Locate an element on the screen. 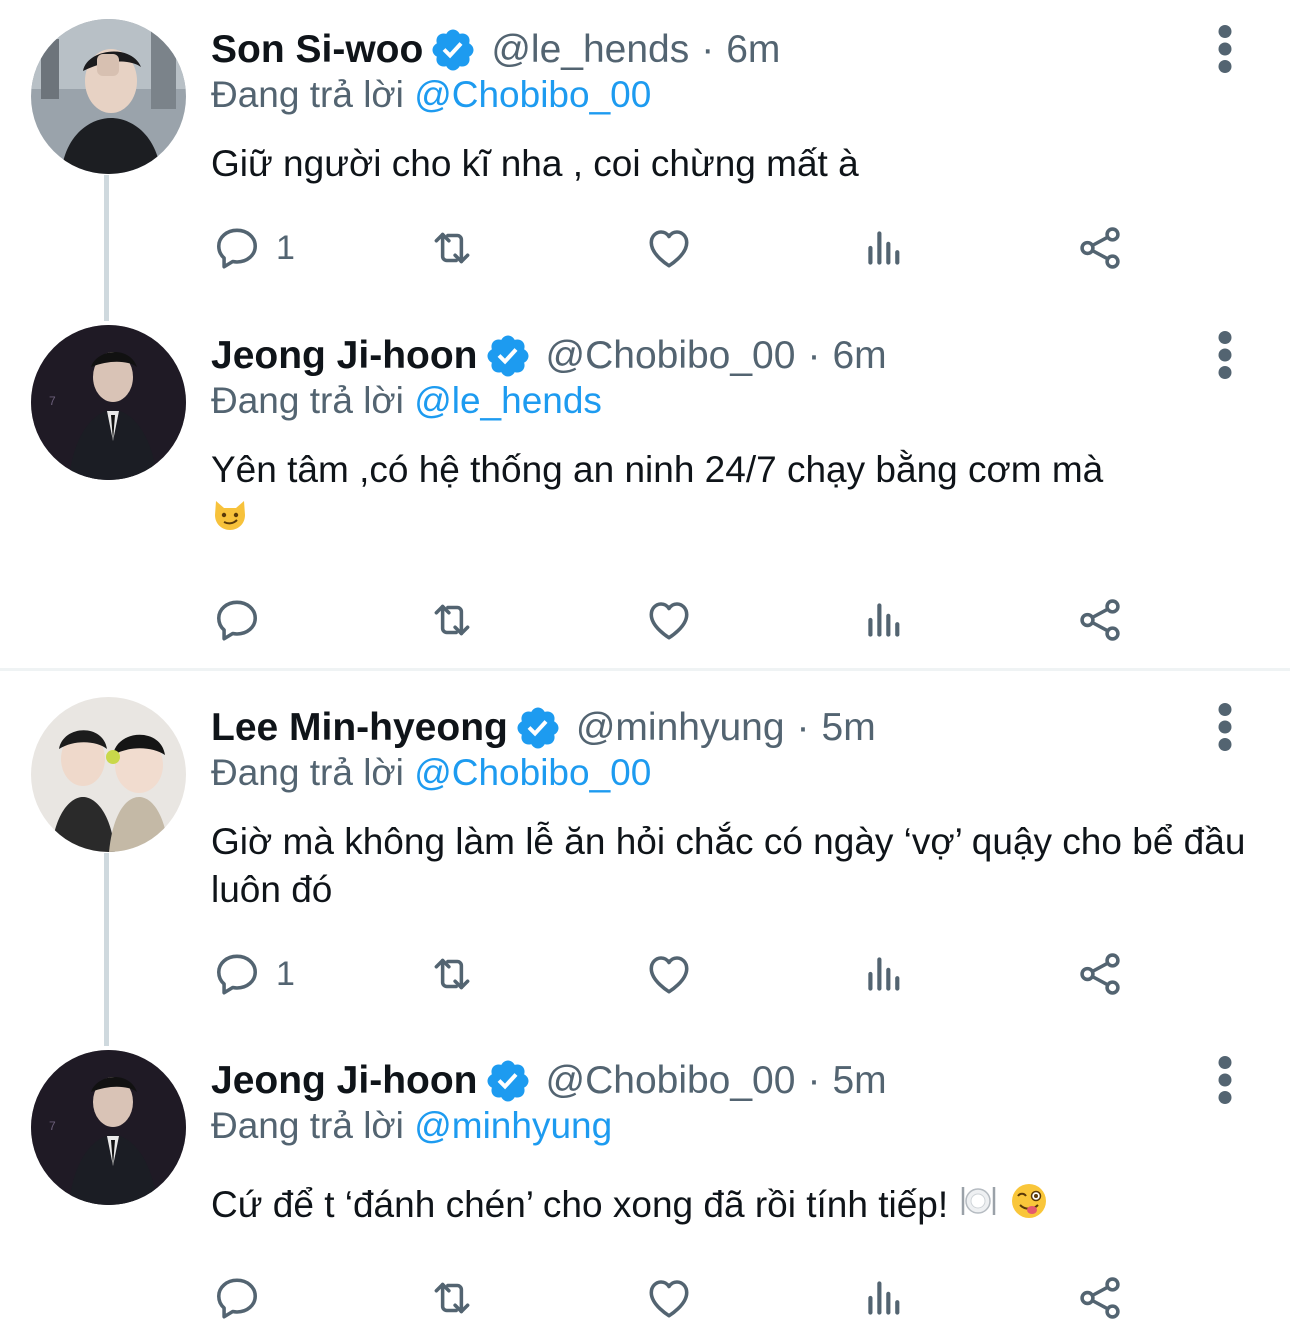  reply-to-handle: @minhyung is located at coordinates (513, 1125).